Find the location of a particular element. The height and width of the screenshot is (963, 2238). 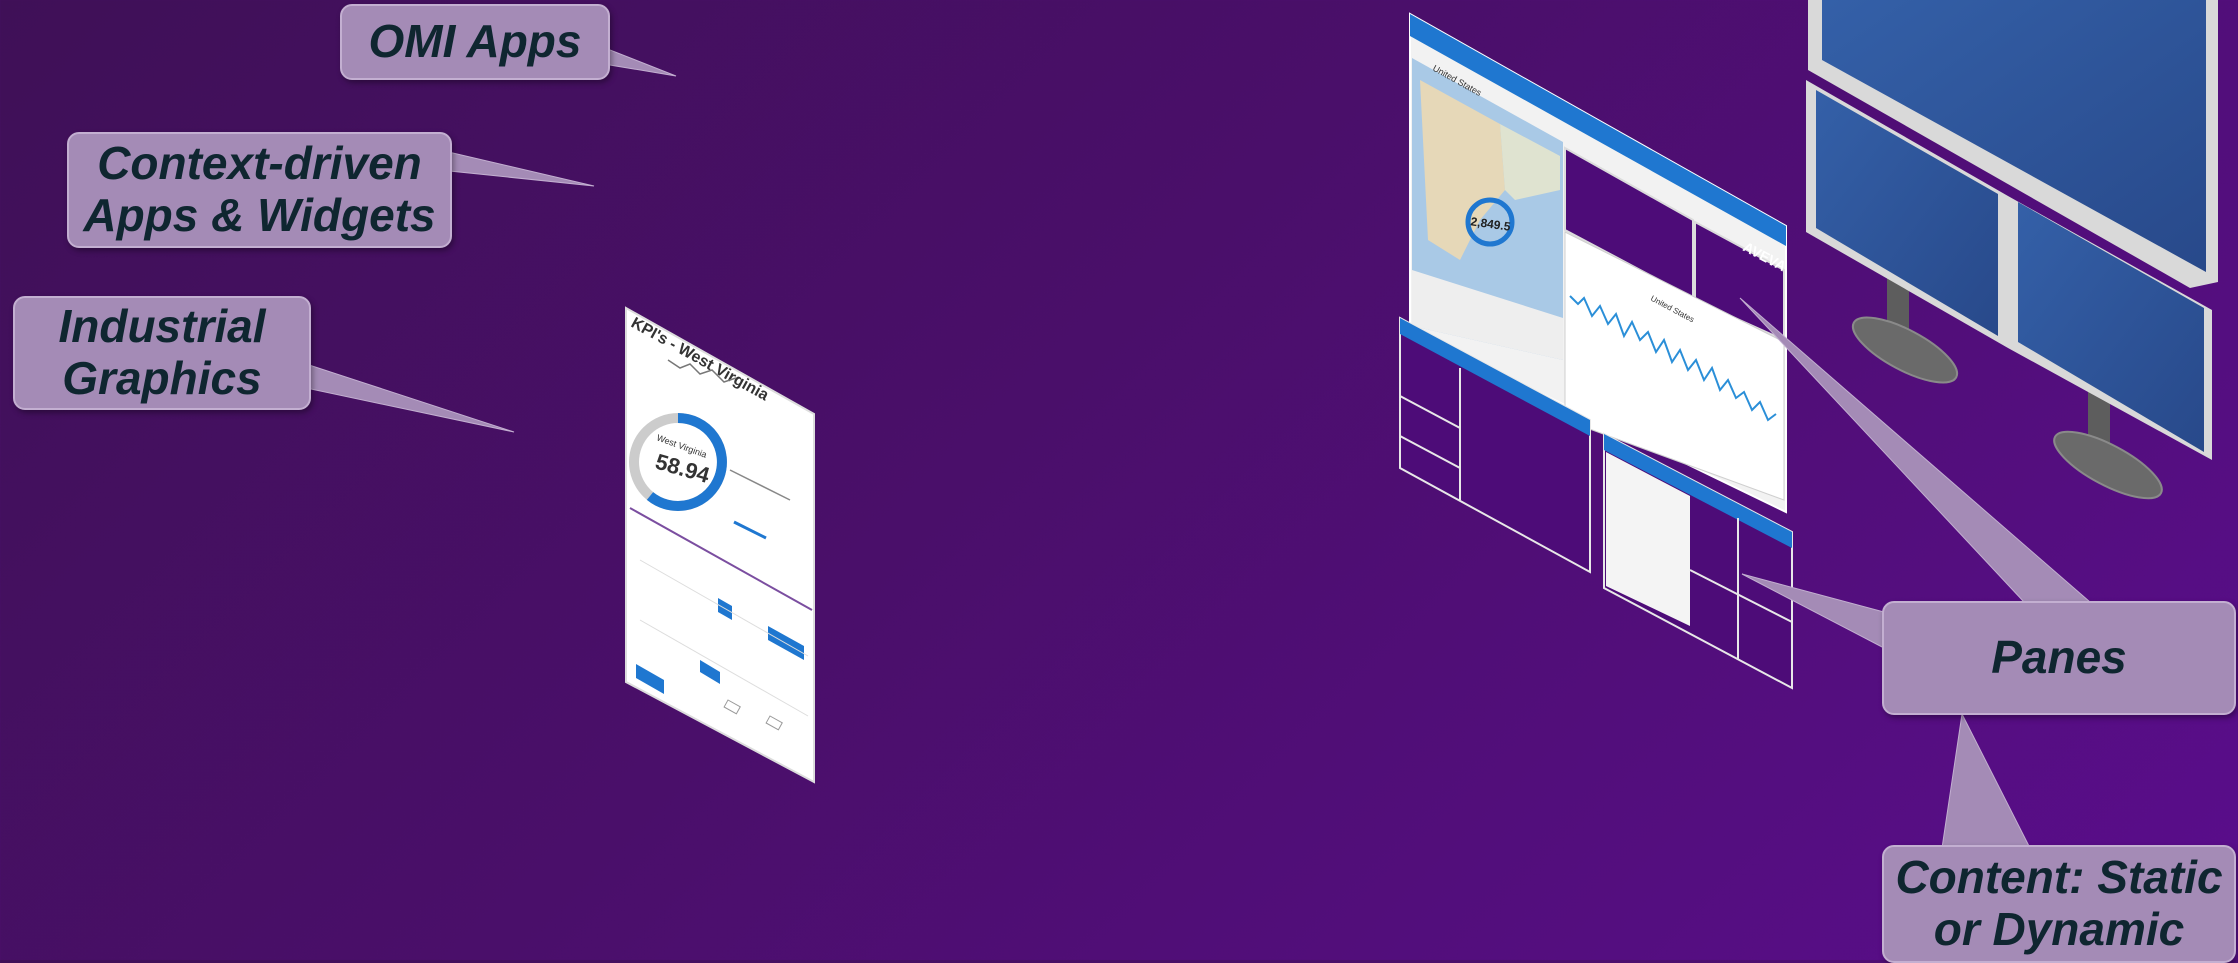

pointer-omi-apps is located at coordinates (638, 61).